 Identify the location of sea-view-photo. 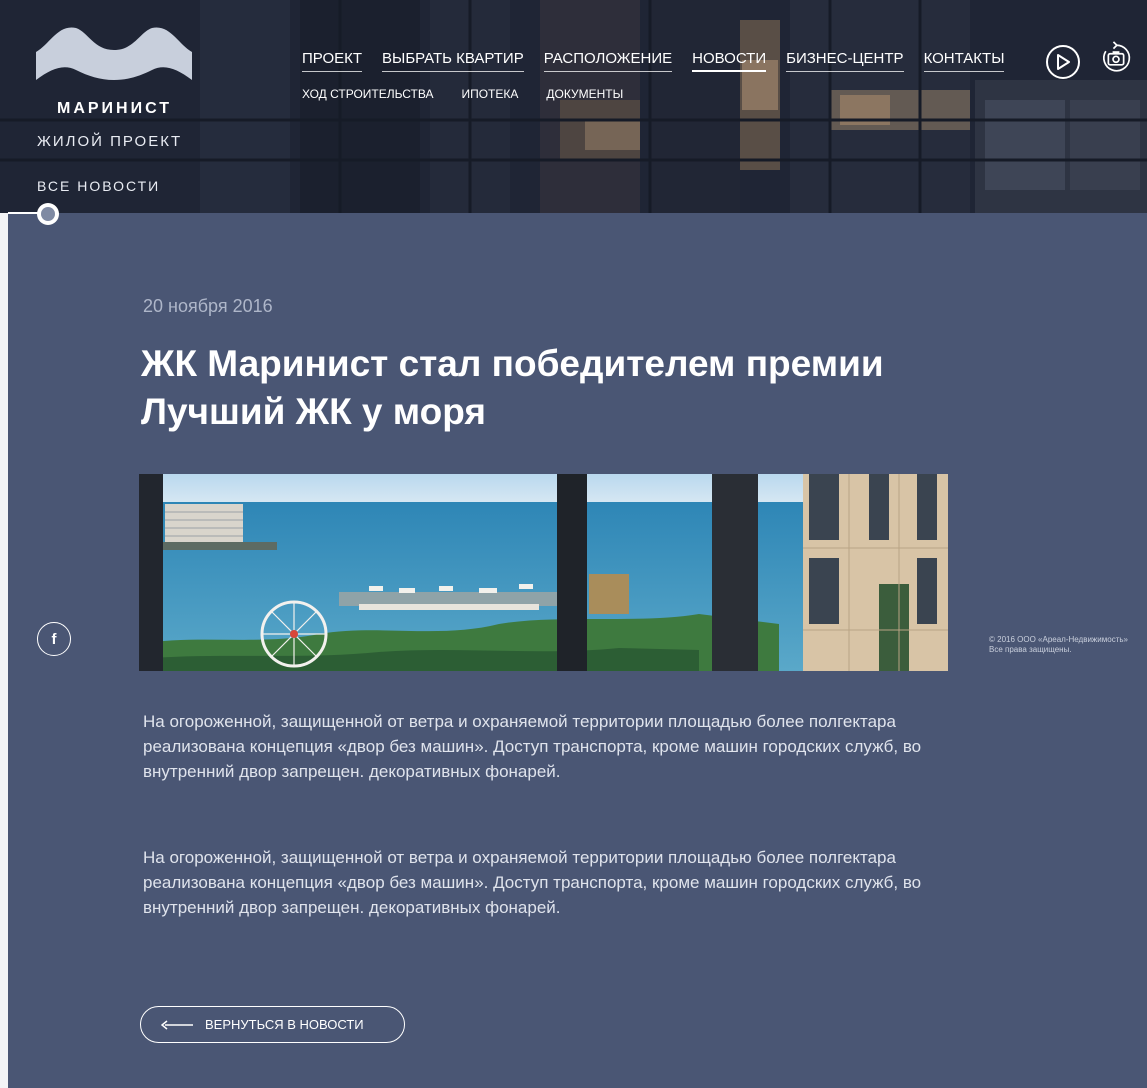
(543, 572).